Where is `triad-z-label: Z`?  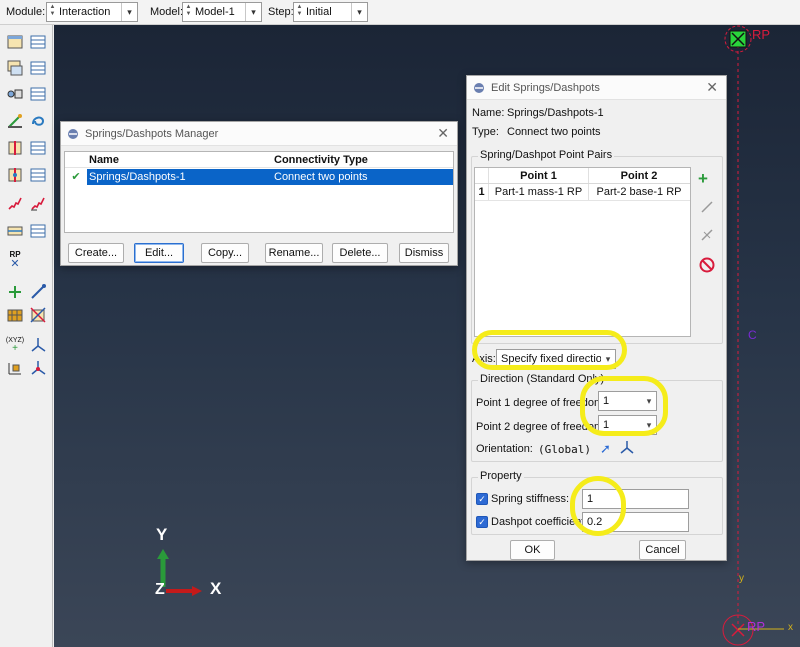
triad-z-label: Z is located at coordinates (160, 589).